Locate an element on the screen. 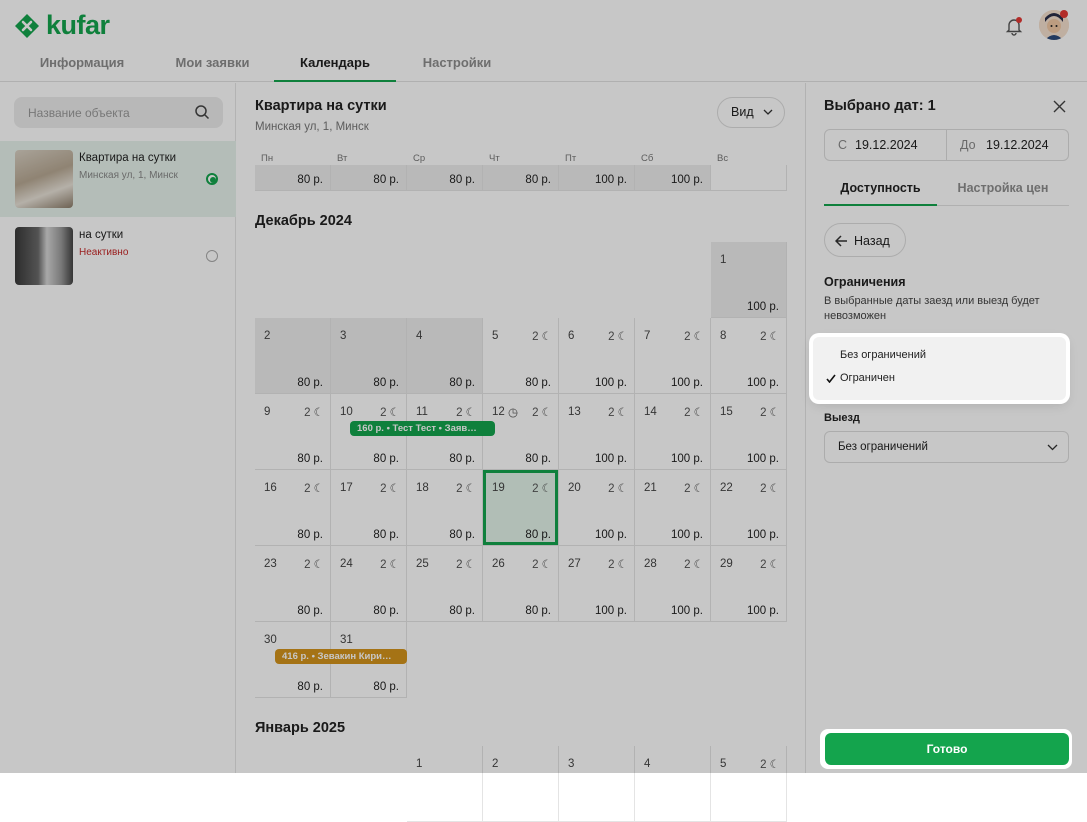 The height and width of the screenshot is (822, 1087). calendar-day: 15 2 ☾ 100 р. is located at coordinates (749, 432).